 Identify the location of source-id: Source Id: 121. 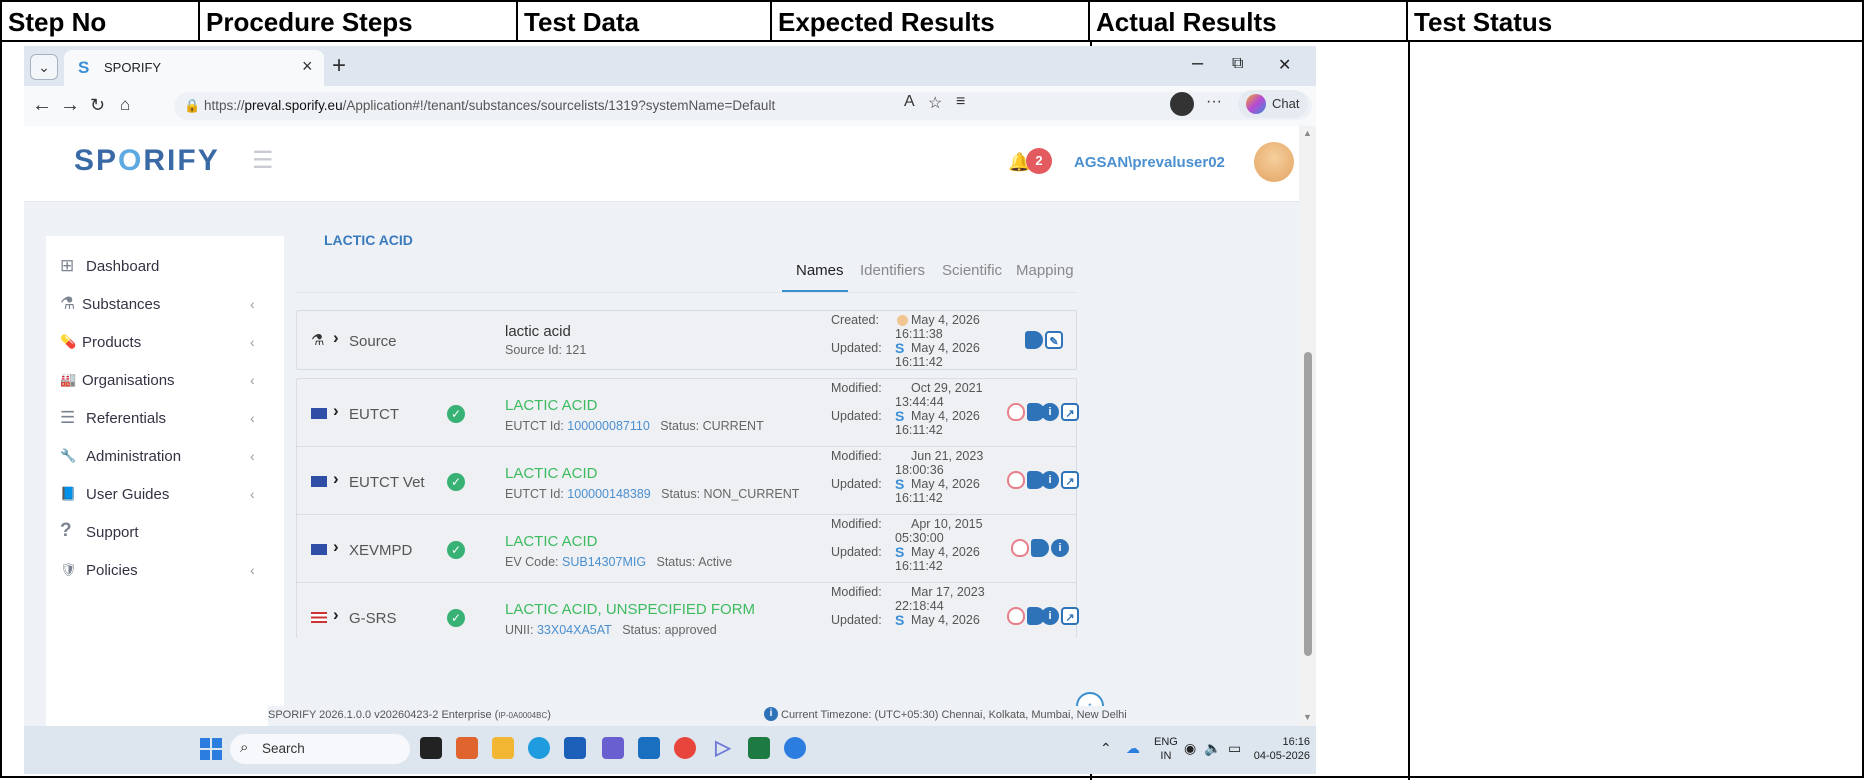
(546, 350).